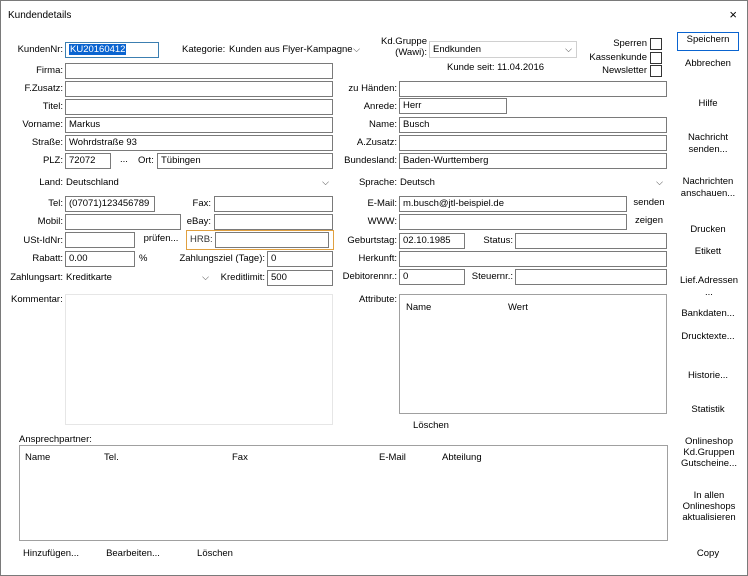 Image resolution: width=748 pixels, height=576 pixels. Describe the element at coordinates (708, 41) in the screenshot. I see `speichern-button: Speichern` at that location.